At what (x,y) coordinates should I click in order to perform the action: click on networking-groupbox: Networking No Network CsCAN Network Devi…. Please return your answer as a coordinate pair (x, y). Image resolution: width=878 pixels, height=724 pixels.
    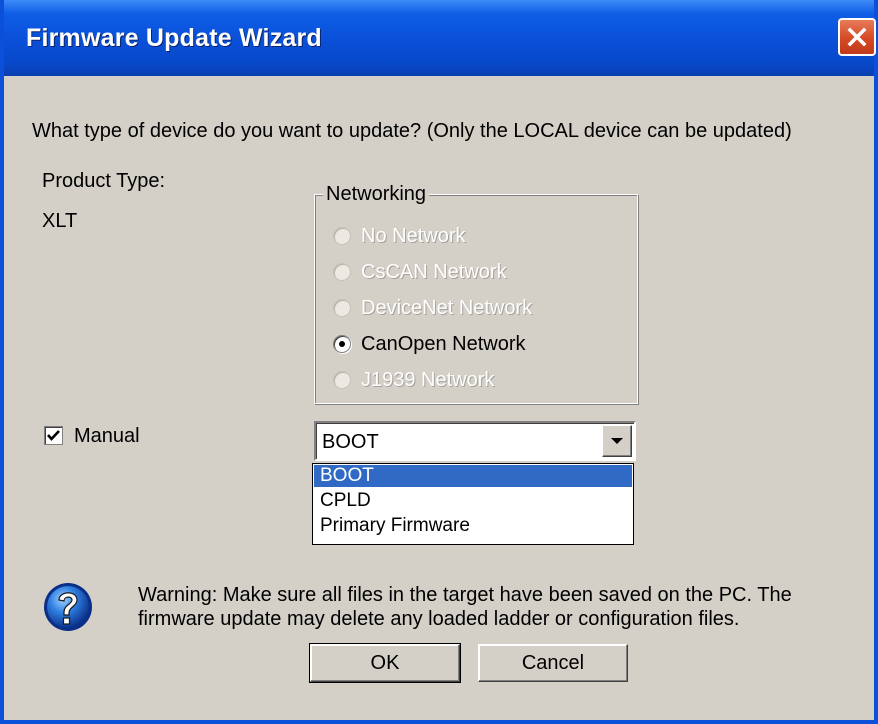
    Looking at the image, I should click on (476, 293).